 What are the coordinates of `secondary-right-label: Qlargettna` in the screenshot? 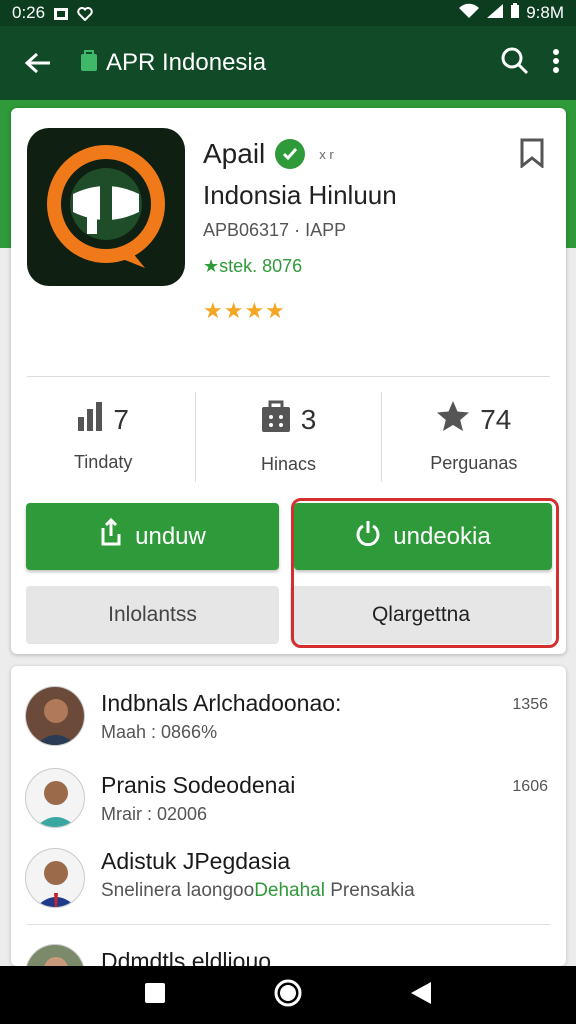 It's located at (421, 614).